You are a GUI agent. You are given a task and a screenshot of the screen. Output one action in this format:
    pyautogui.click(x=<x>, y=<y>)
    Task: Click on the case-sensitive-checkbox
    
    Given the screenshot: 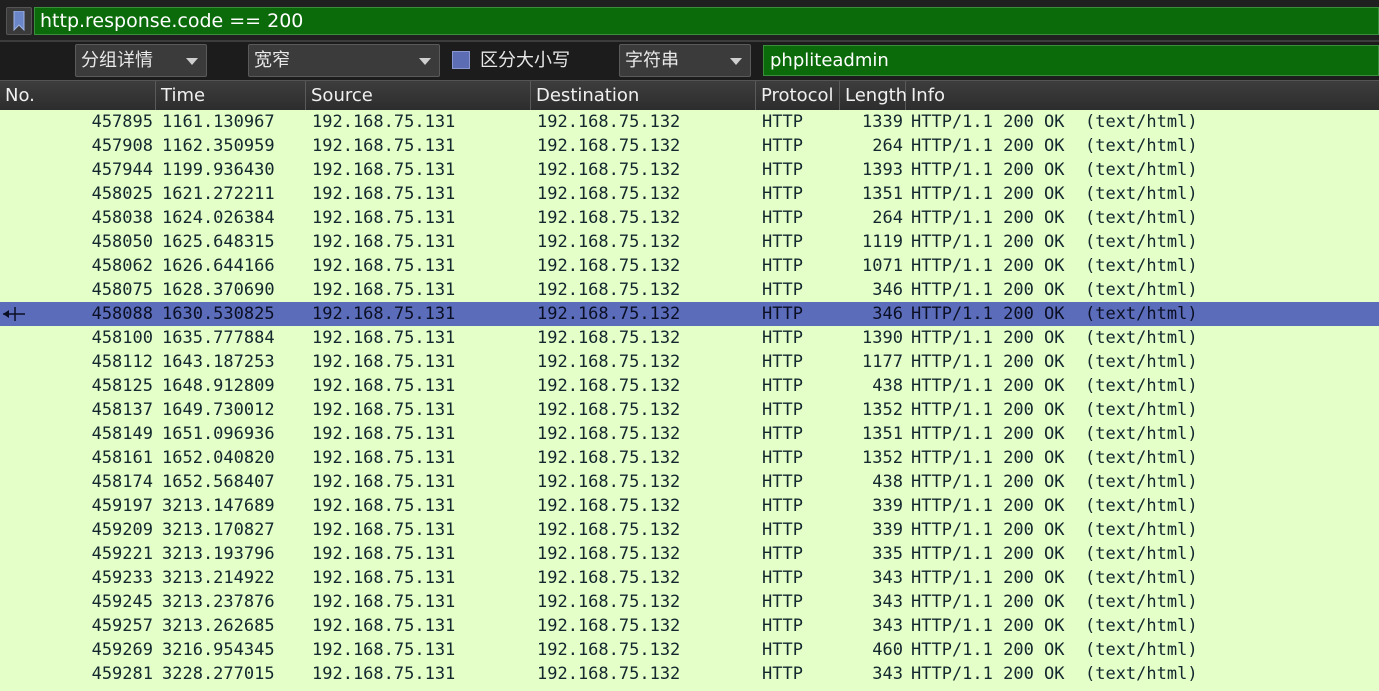 What is the action you would take?
    pyautogui.click(x=461, y=60)
    